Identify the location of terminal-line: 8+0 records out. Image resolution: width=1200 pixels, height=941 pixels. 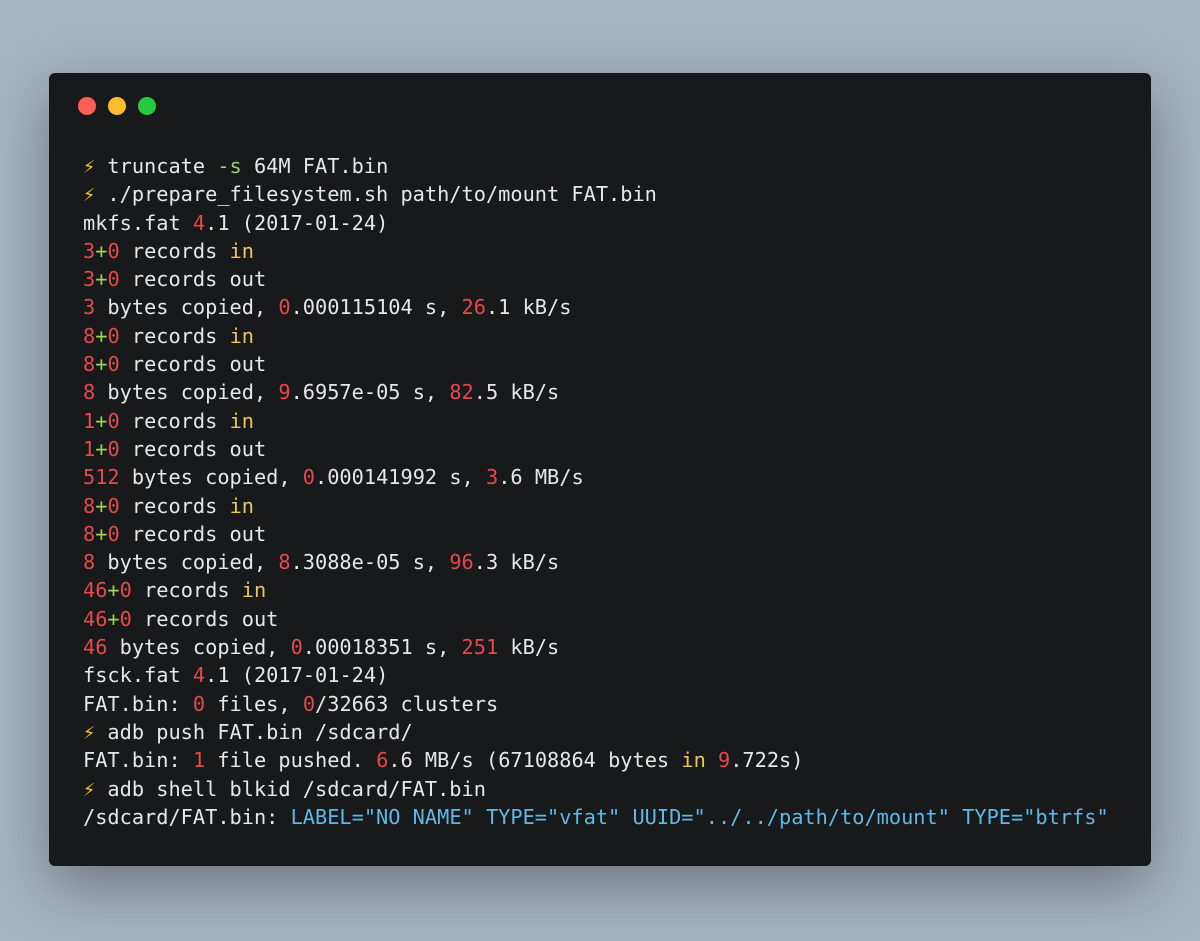
(612, 534).